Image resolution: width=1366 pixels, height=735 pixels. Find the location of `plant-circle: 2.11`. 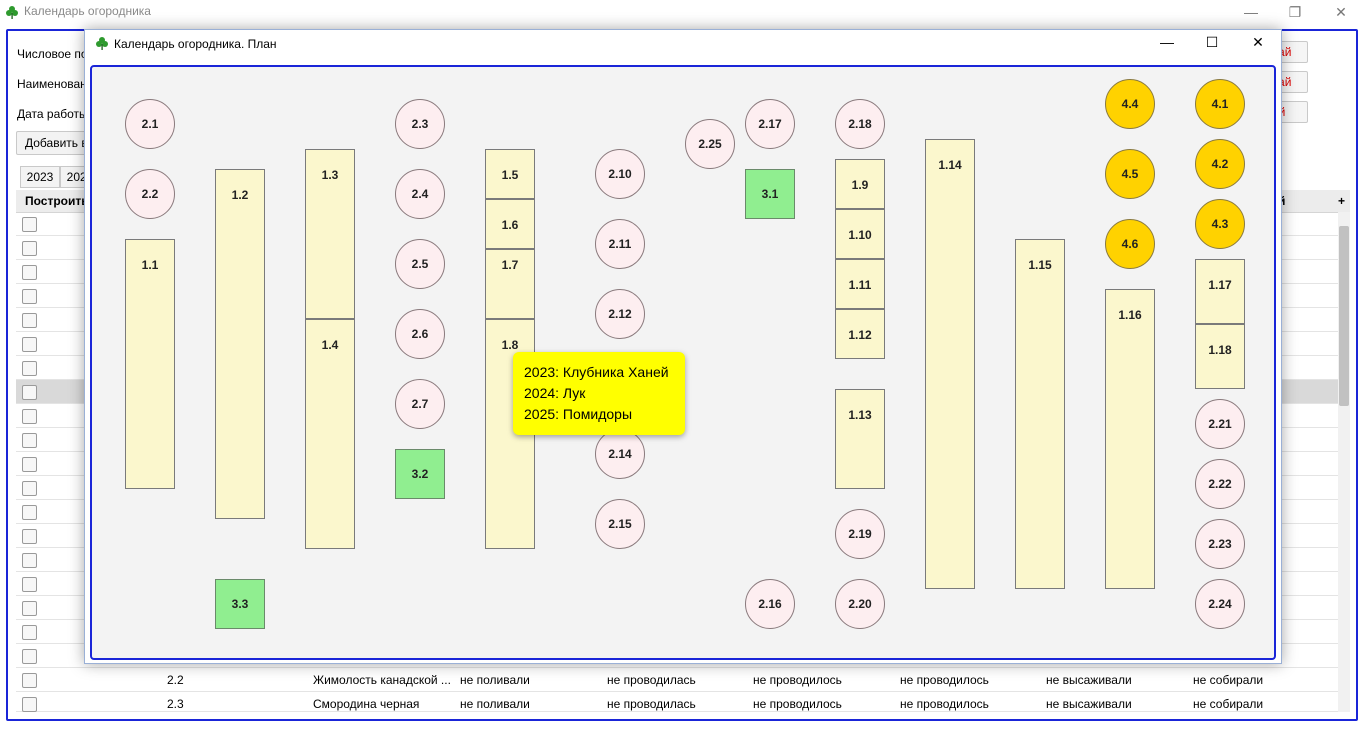

plant-circle: 2.11 is located at coordinates (620, 244).